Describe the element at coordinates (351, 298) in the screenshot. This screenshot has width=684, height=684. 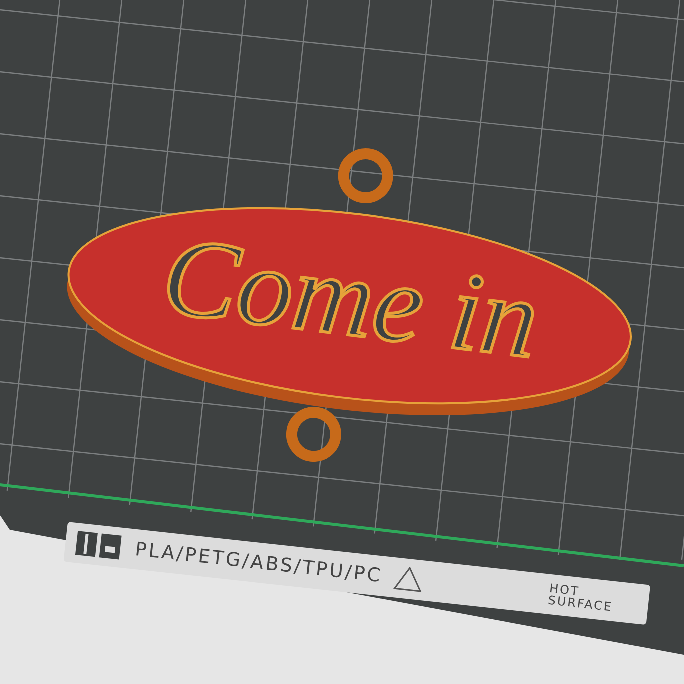
I see `model-text: Come in` at that location.